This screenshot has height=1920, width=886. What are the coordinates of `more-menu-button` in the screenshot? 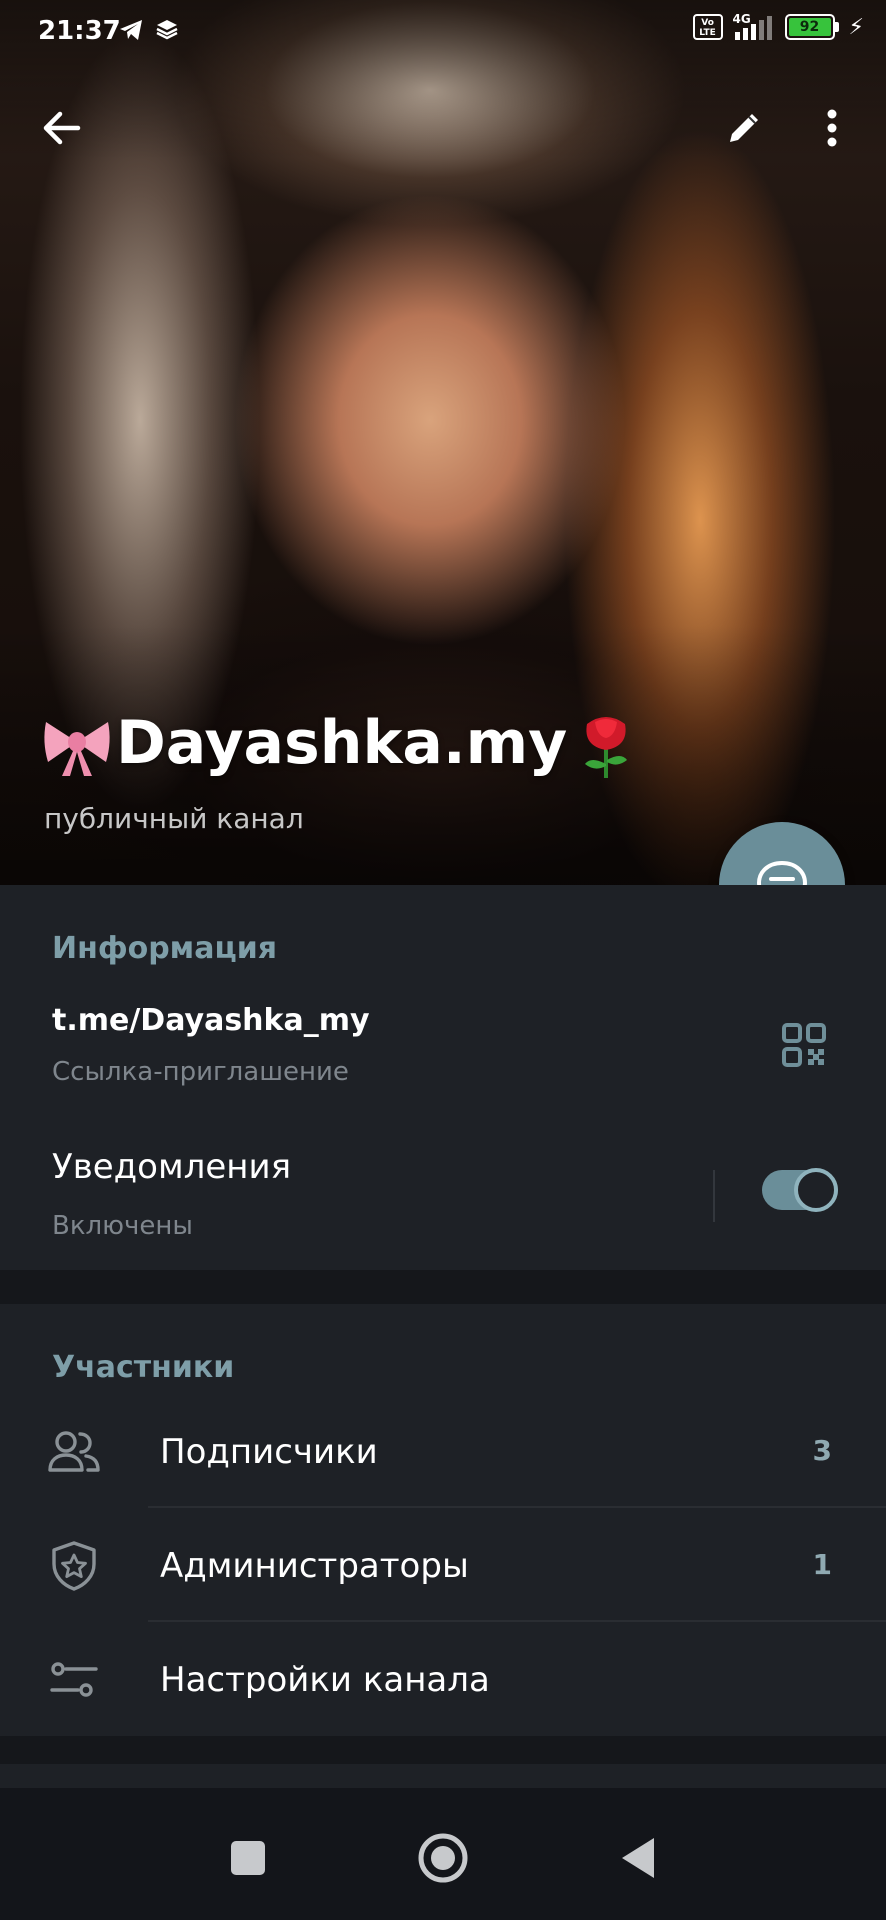 It's located at (832, 128).